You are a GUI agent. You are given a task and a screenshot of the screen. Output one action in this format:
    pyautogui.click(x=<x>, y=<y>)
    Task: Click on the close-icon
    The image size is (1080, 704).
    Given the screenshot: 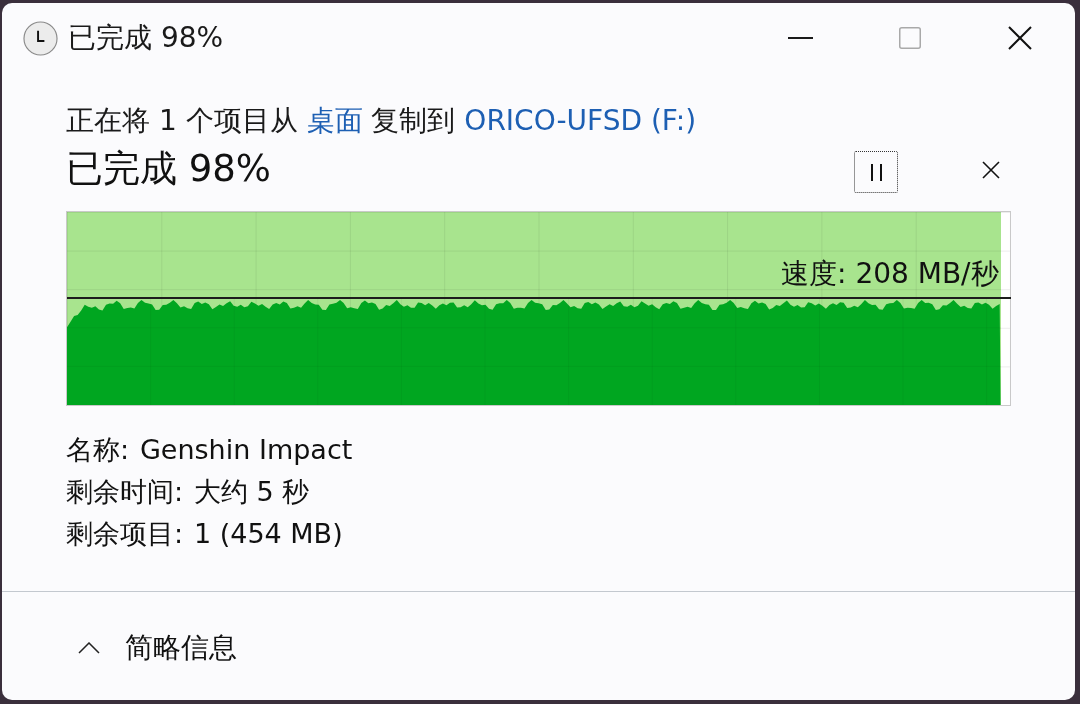 What is the action you would take?
    pyautogui.click(x=1020, y=38)
    